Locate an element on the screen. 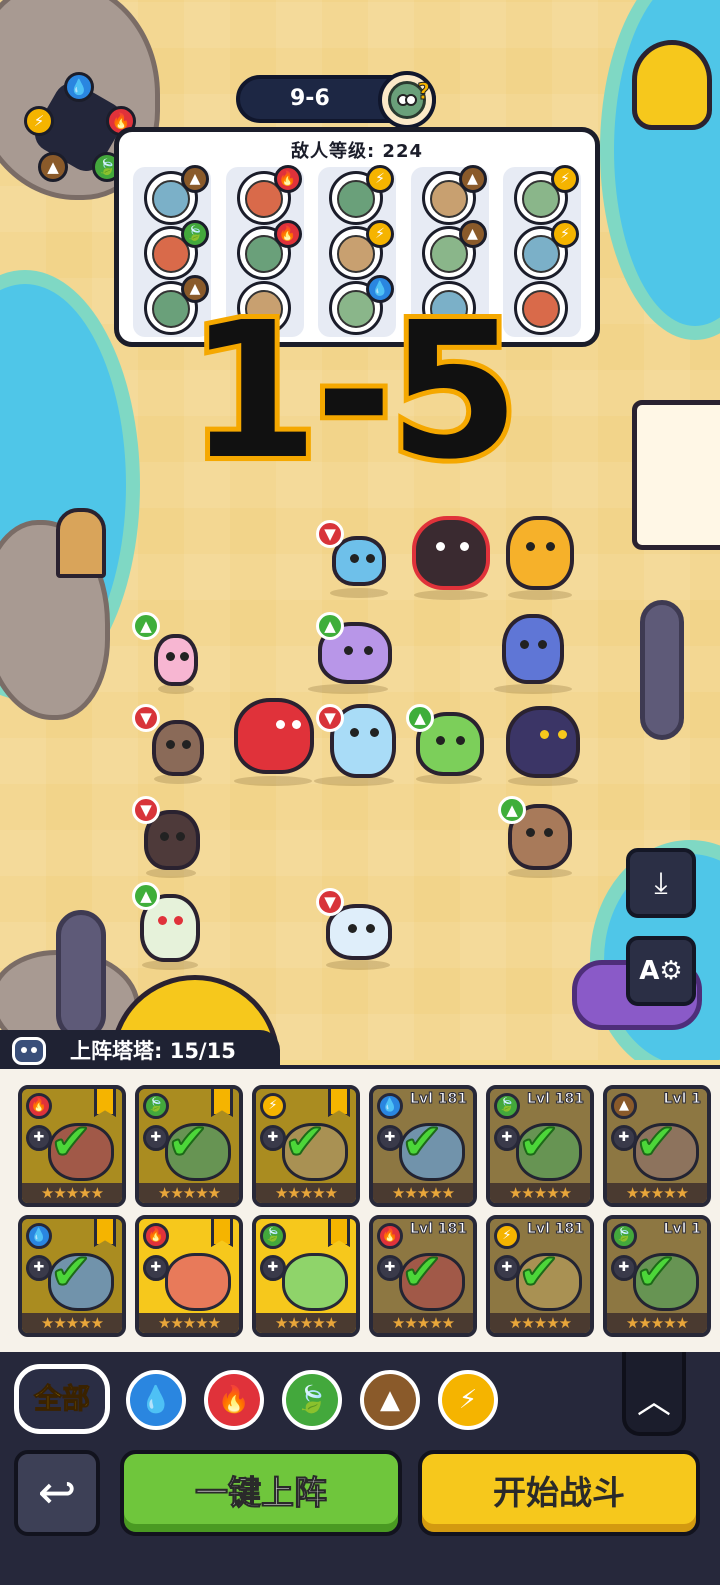 This screenshot has height=1585, width=720. filter-fire-icon: 🔥 is located at coordinates (234, 1400).